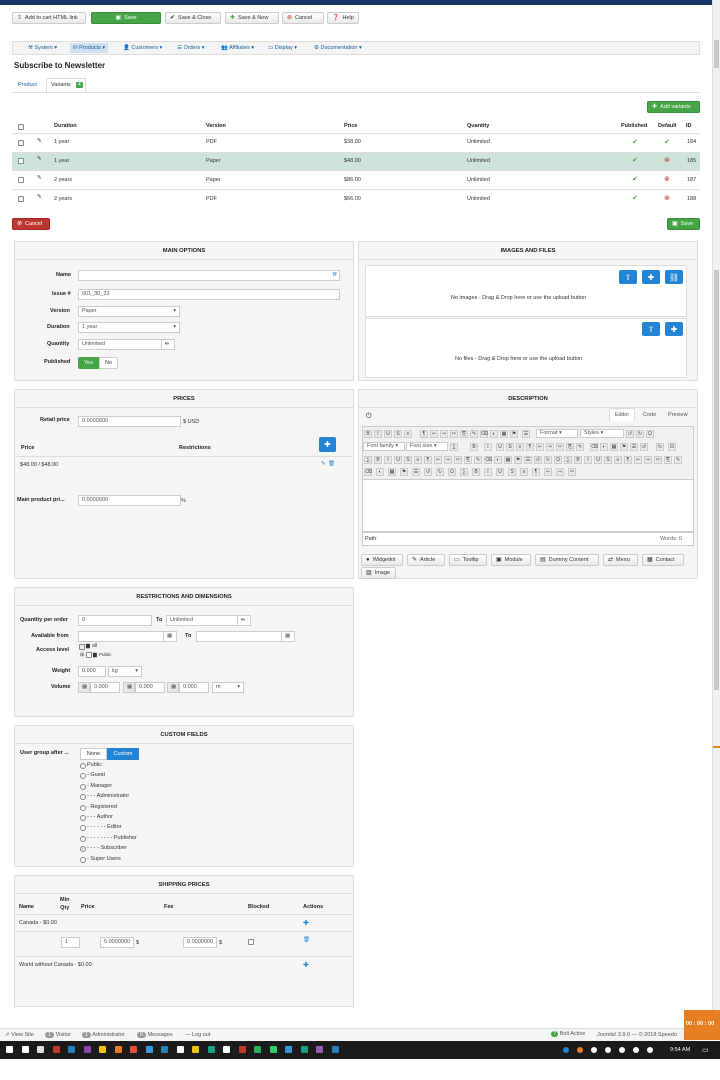  Describe the element at coordinates (82, 647) in the screenshot. I see `access-all-checkbox` at that location.